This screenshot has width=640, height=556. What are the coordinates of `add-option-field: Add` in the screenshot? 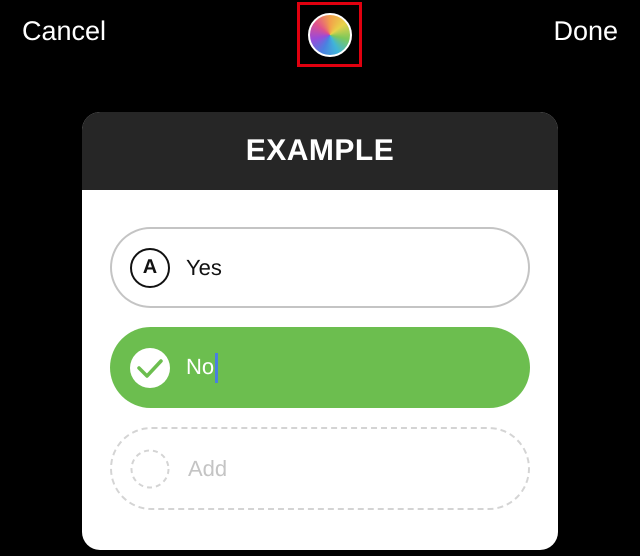 It's located at (320, 468).